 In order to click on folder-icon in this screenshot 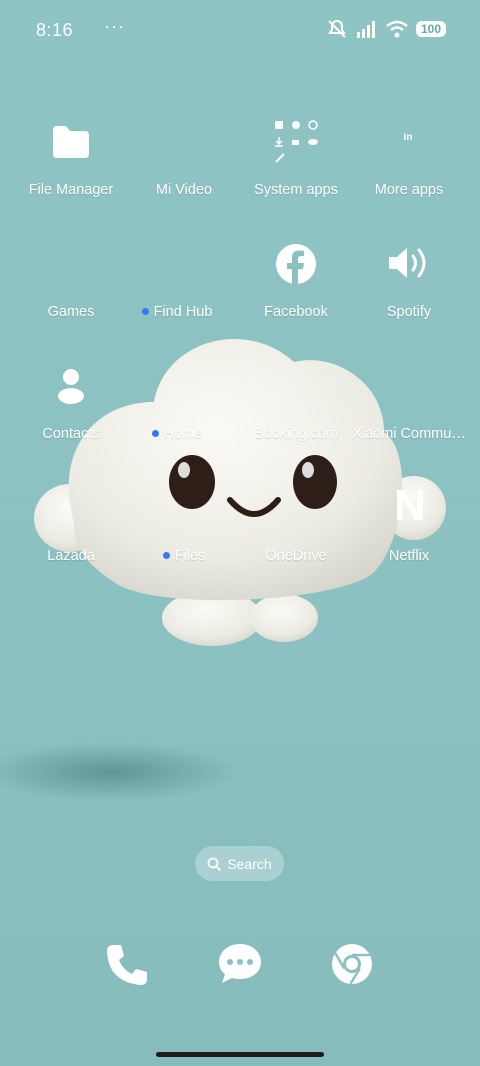, I will do `click(71, 142)`.